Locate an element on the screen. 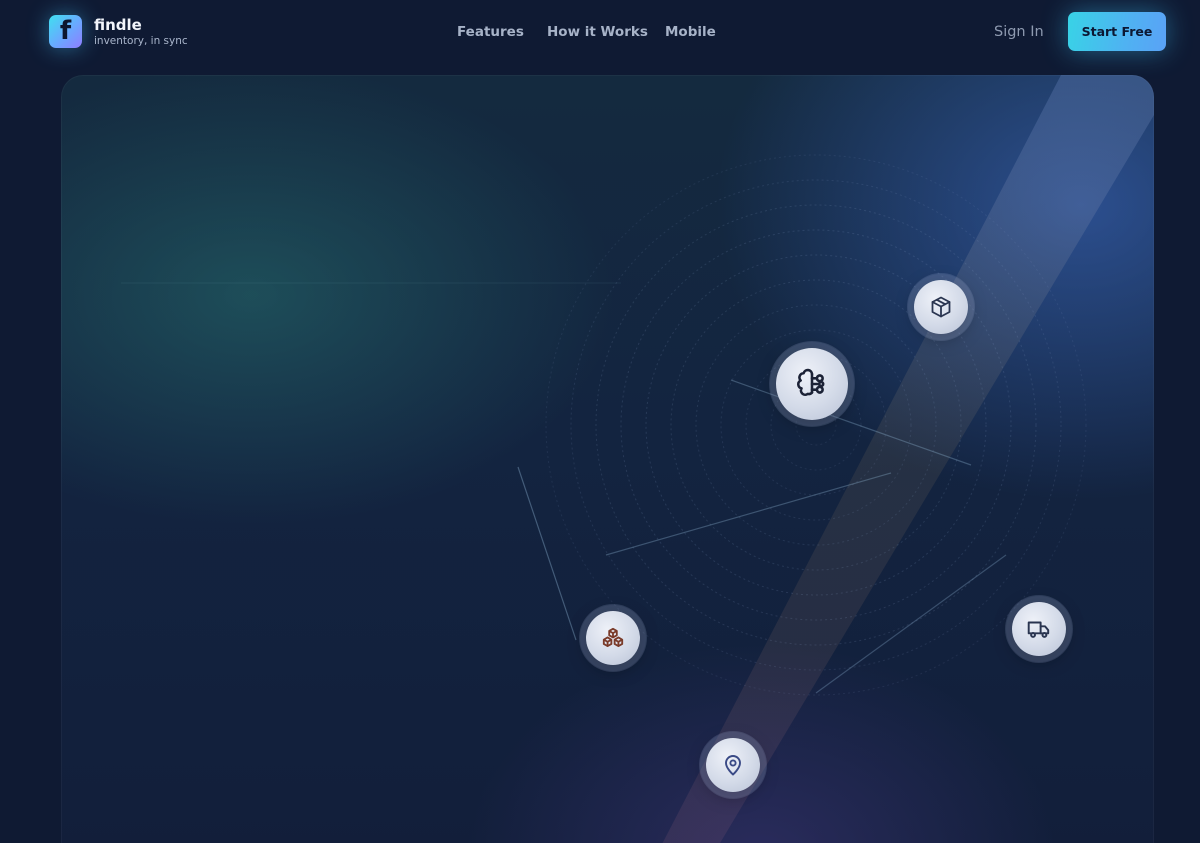 The image size is (1200, 843). package-icon is located at coordinates (941, 307).